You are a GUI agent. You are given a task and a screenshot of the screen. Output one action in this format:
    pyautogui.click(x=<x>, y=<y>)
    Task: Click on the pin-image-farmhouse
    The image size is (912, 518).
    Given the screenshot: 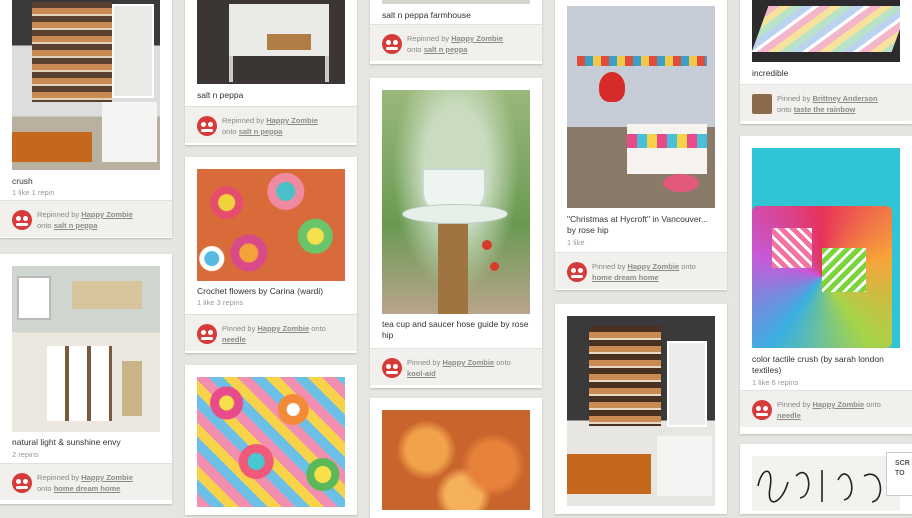 What is the action you would take?
    pyautogui.click(x=456, y=2)
    